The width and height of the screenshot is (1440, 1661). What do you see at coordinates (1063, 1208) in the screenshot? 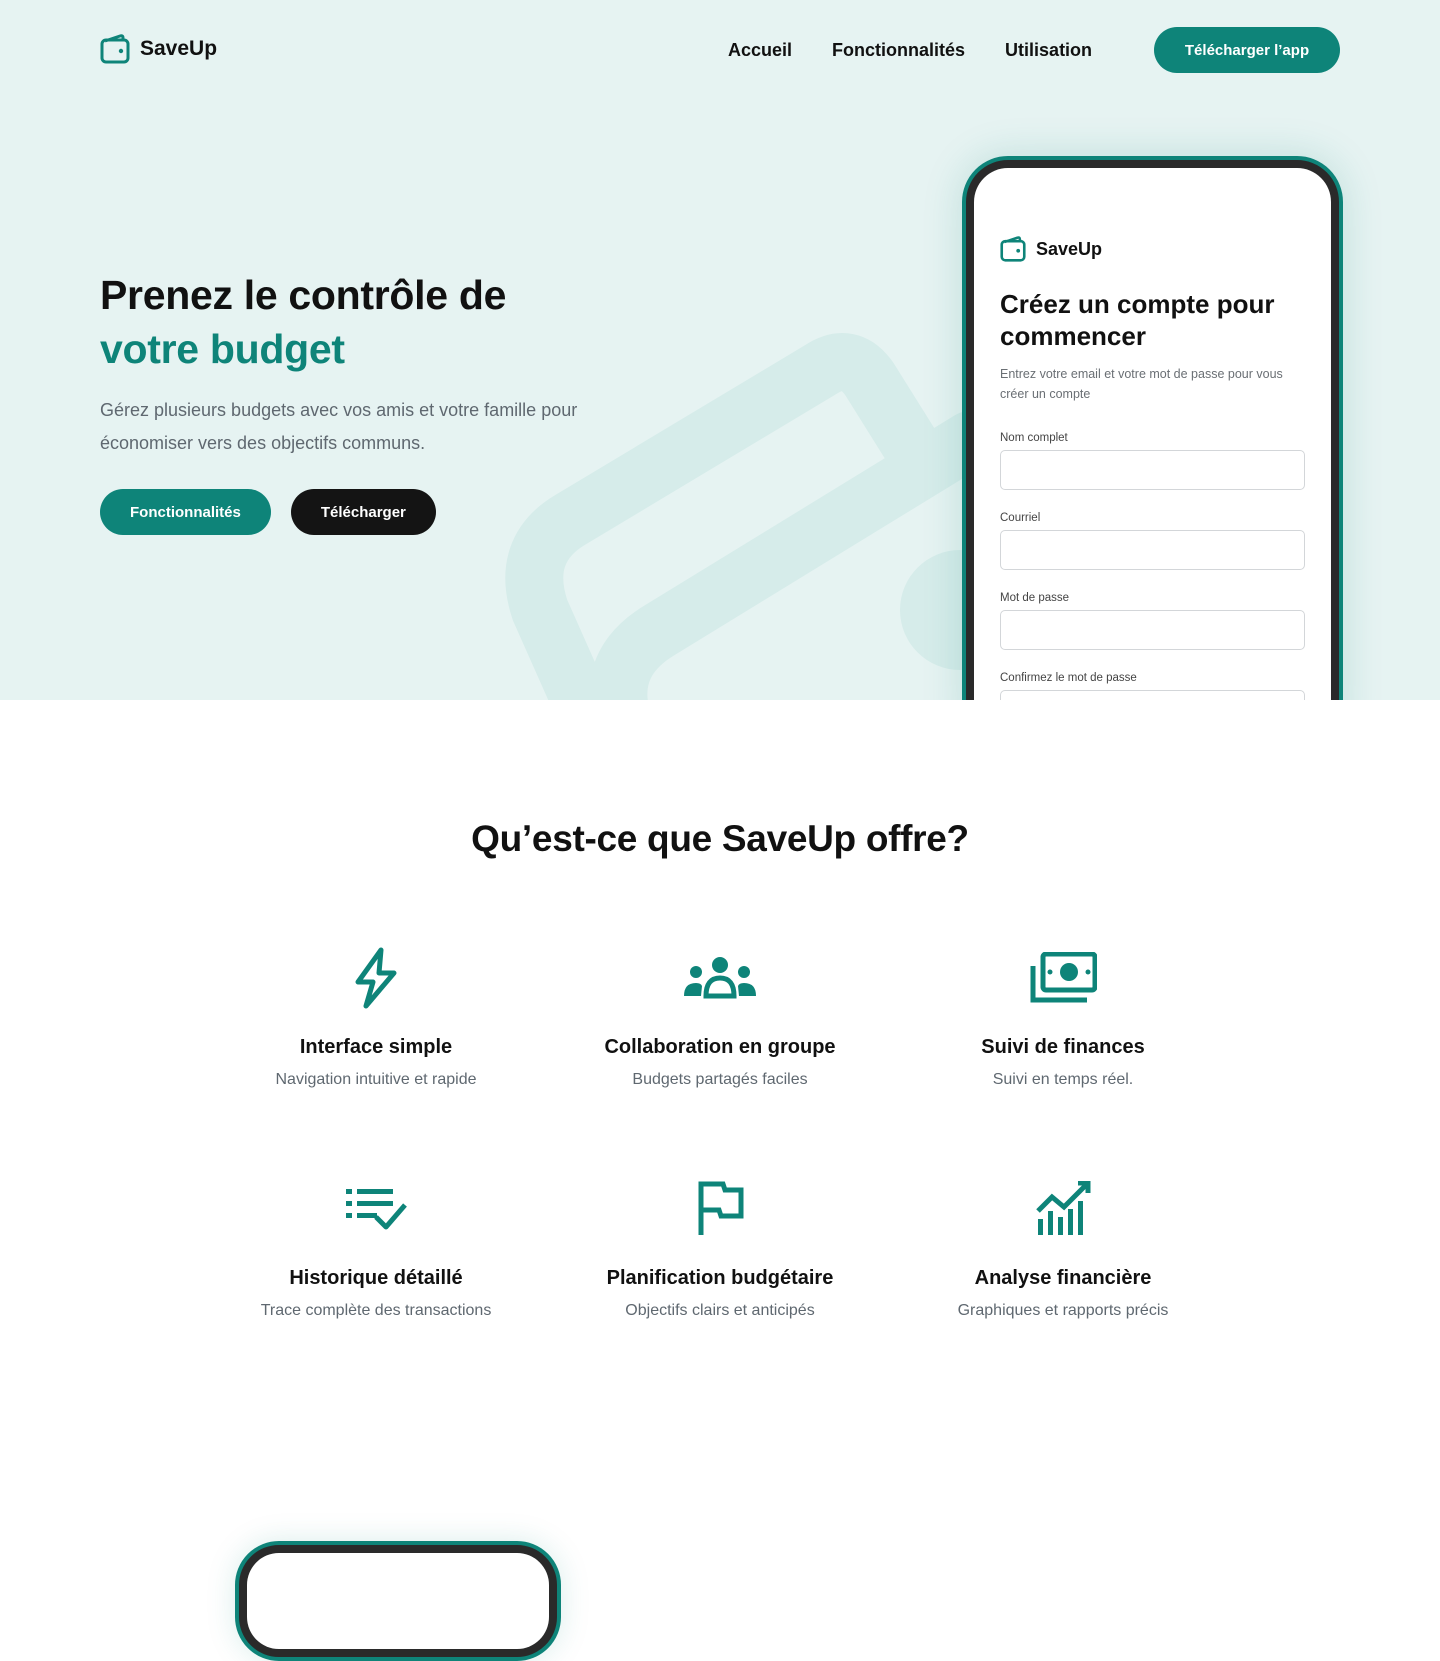
I see `chart-icon` at bounding box center [1063, 1208].